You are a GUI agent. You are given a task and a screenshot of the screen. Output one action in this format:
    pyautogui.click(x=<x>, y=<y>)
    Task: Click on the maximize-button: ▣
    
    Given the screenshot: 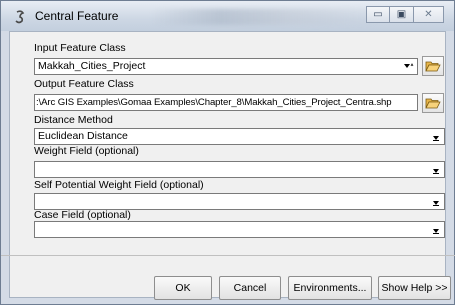 What is the action you would take?
    pyautogui.click(x=402, y=14)
    